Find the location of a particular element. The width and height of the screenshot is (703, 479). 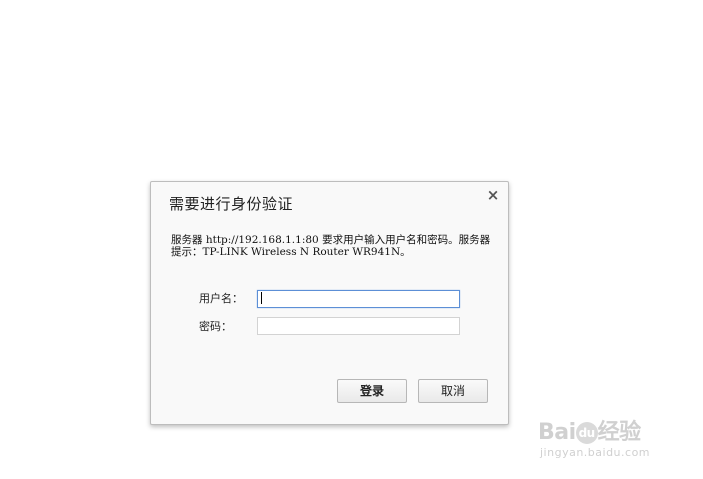

password-row: 密码： is located at coordinates (329, 326).